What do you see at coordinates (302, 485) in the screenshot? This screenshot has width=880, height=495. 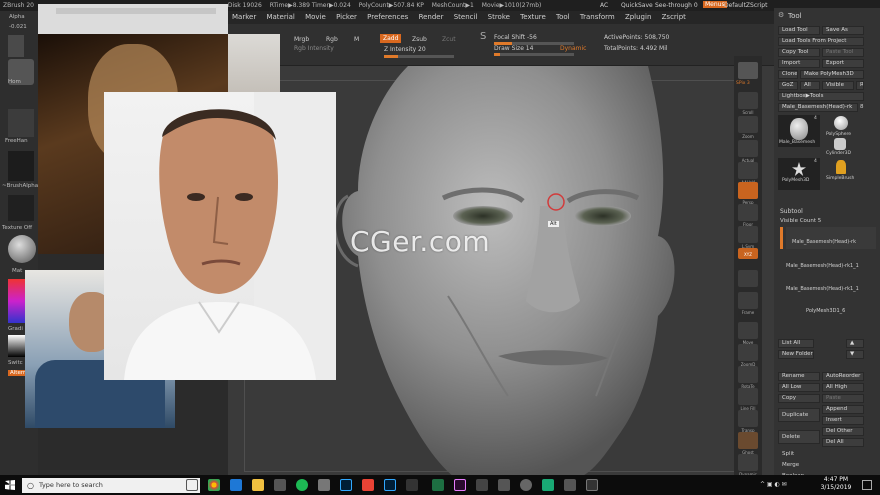 I see `spotify-icon` at bounding box center [302, 485].